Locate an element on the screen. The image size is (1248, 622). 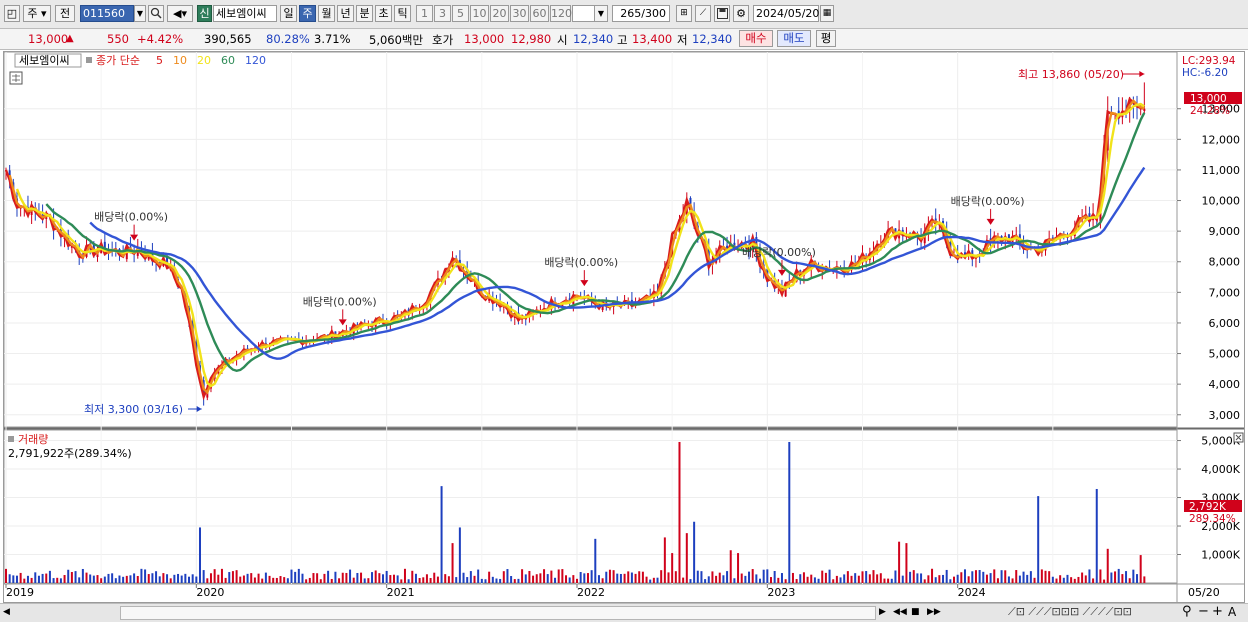
price-change-pct: +4.42% is located at coordinates (160, 39).